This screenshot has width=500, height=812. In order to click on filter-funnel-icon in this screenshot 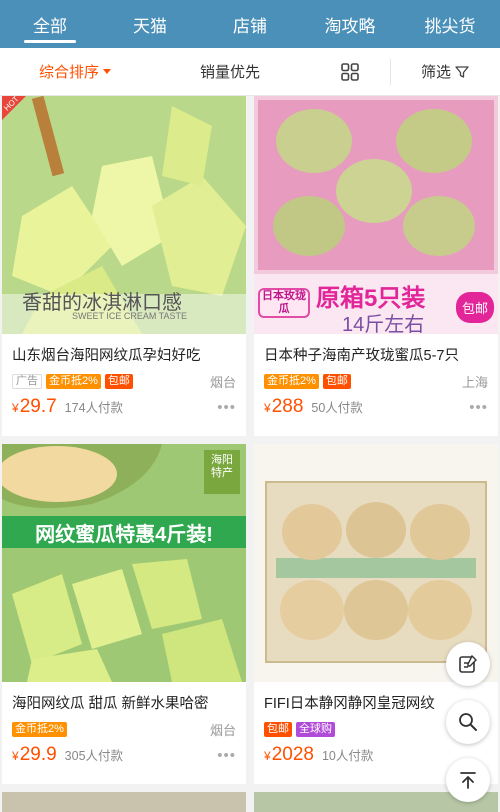, I will do `click(462, 71)`.